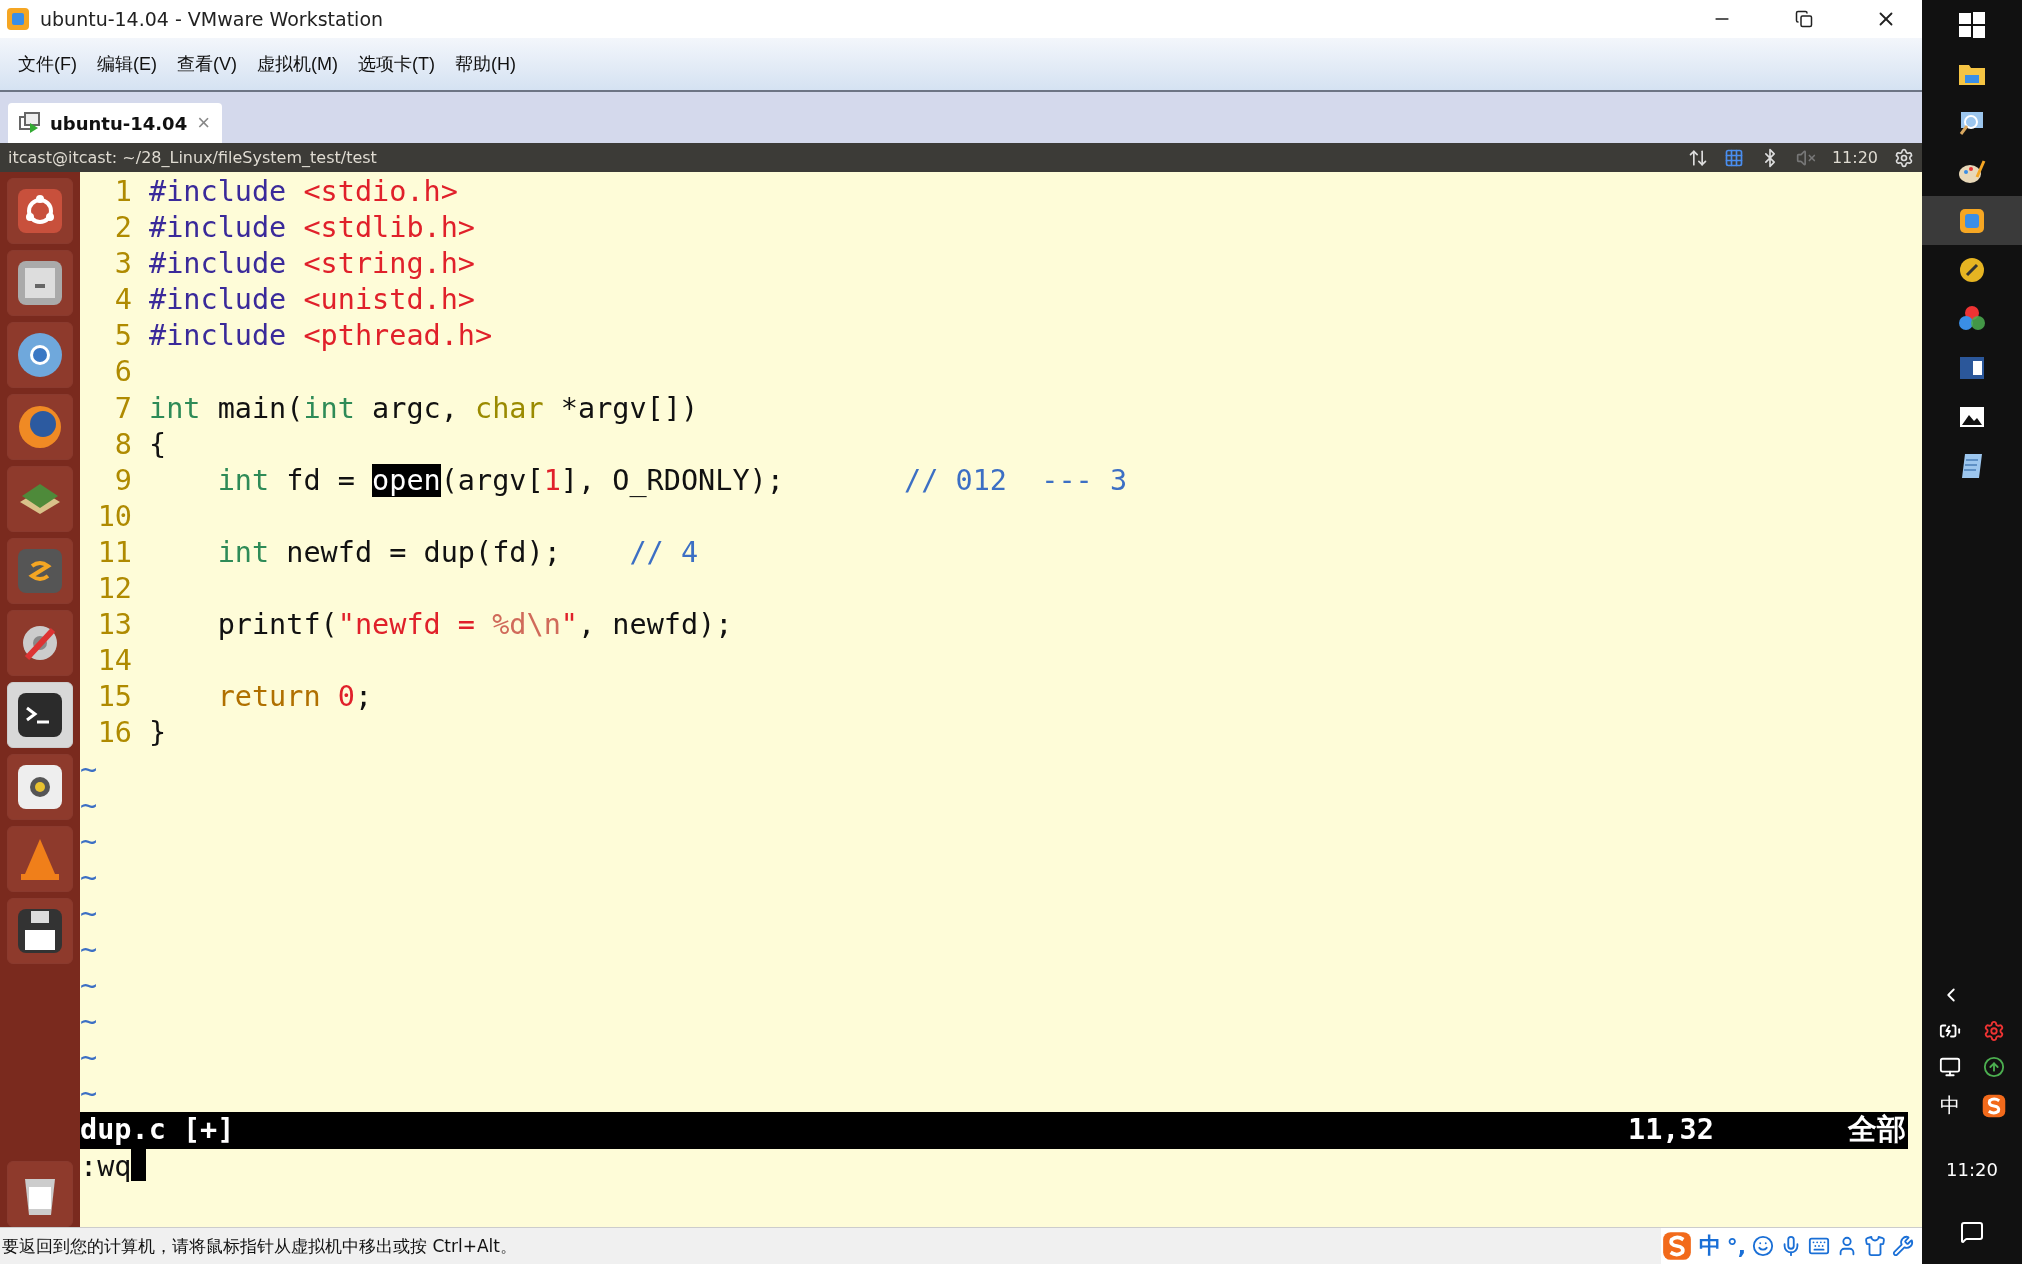 The height and width of the screenshot is (1264, 2022). Describe the element at coordinates (312, 264) in the screenshot. I see `code-line: #include <string.h>` at that location.